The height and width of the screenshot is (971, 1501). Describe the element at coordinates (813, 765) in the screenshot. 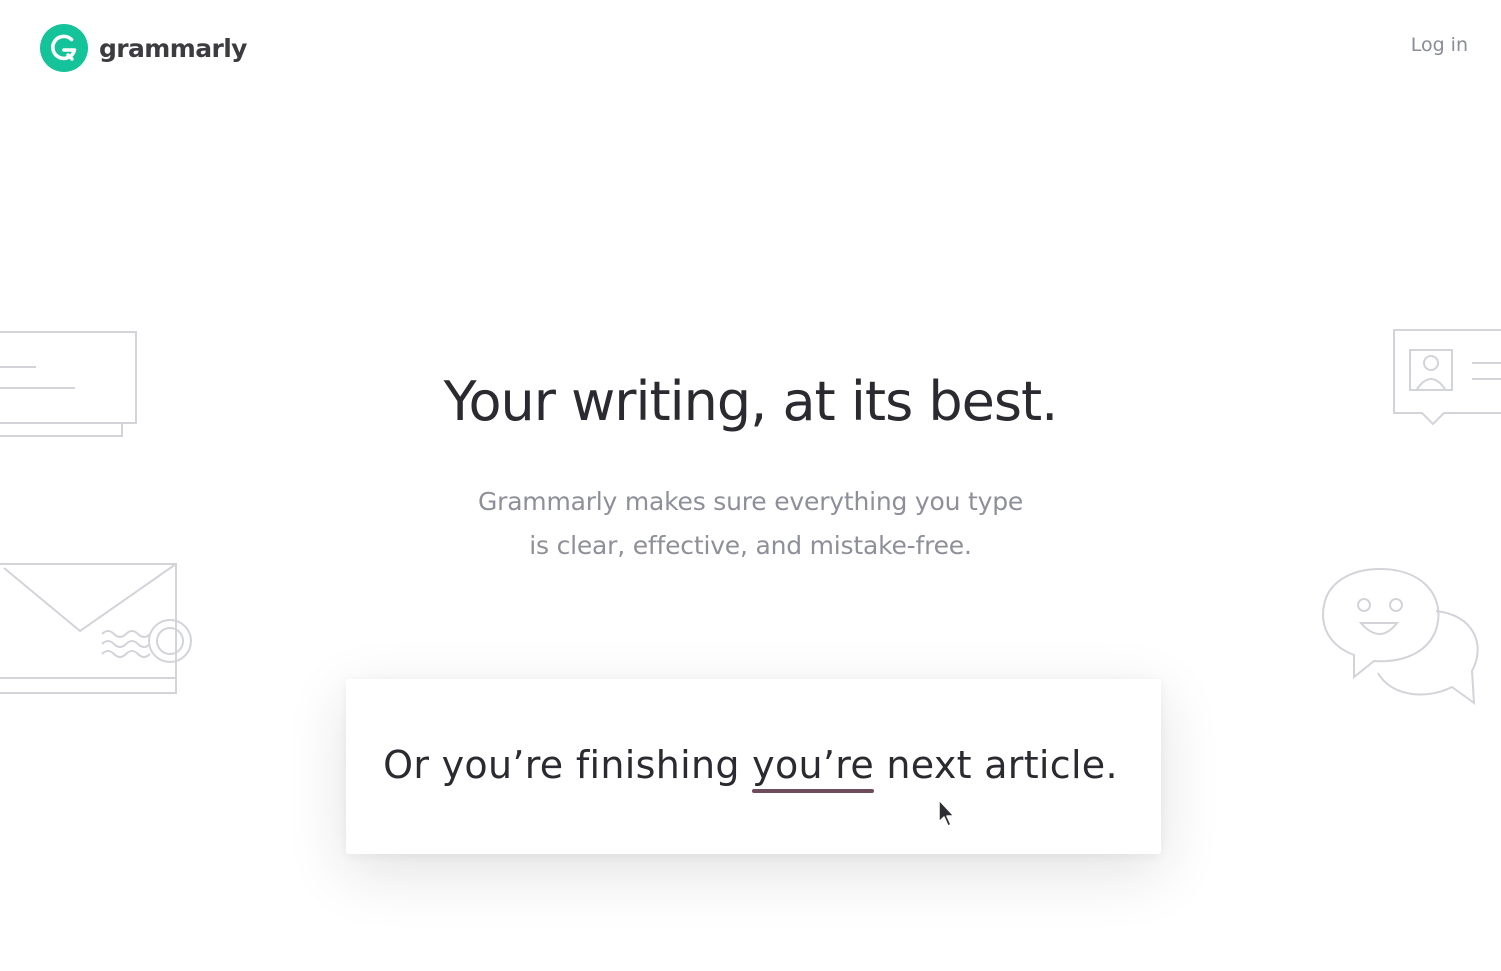

I see `flagged-word: you’re` at that location.